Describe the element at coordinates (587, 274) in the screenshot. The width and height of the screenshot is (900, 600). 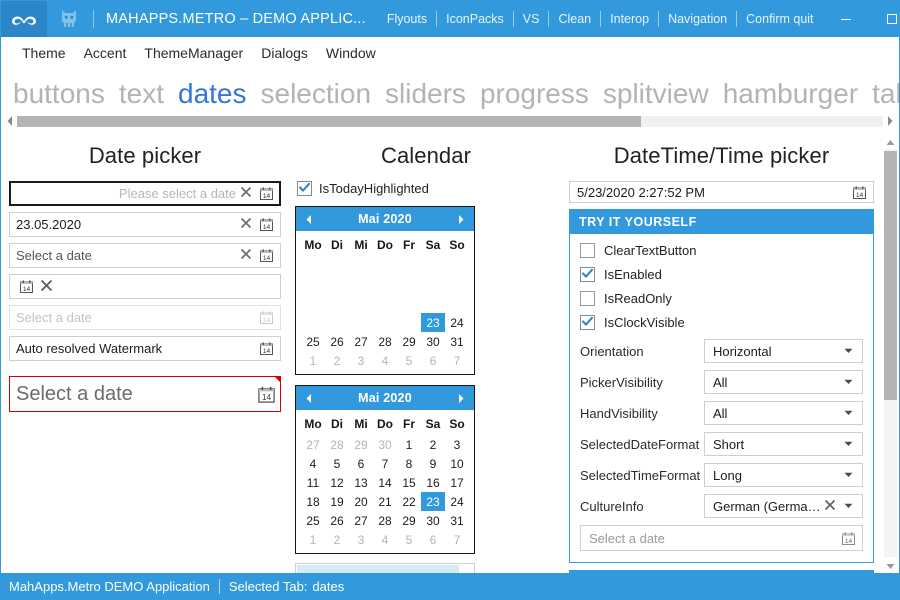
I see `isenabled-checkbox` at that location.